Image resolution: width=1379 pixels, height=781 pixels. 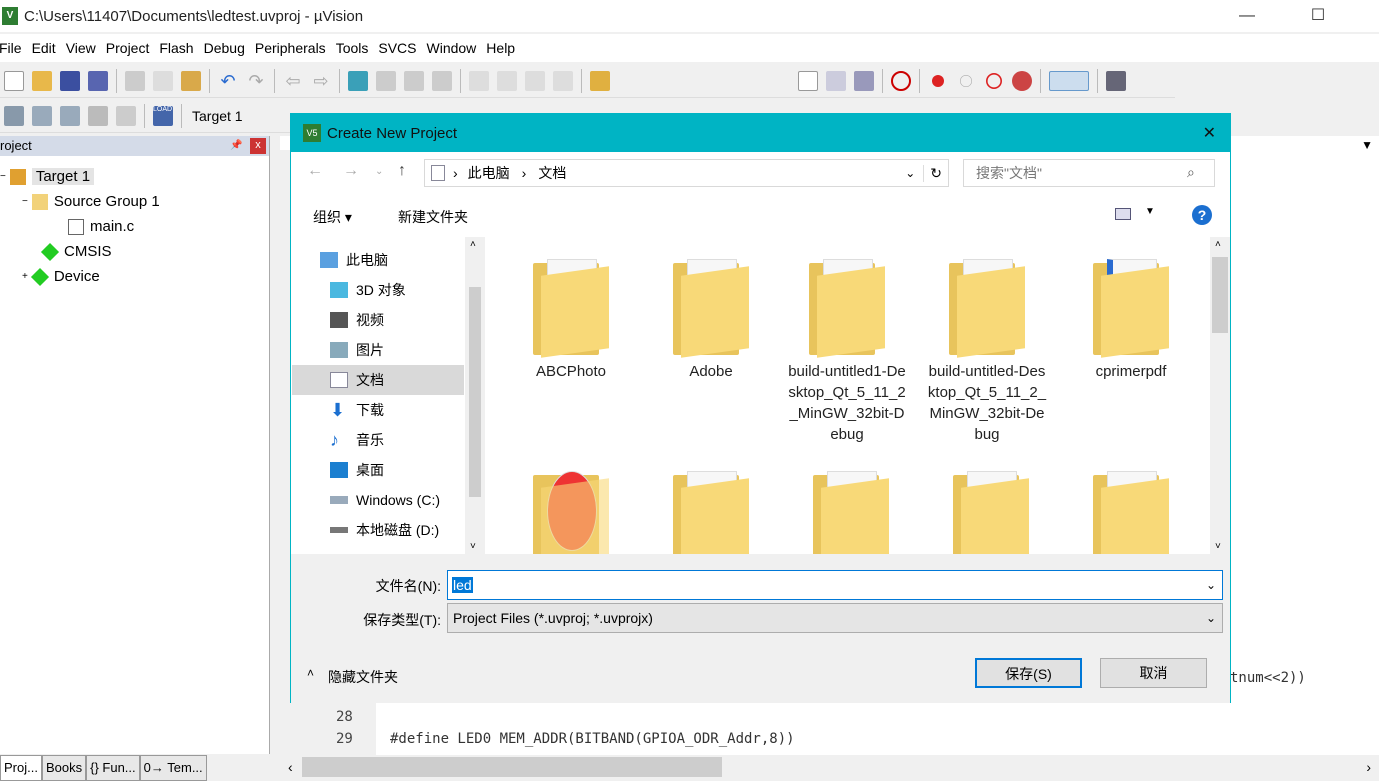 I want to click on horizontal-scrollbar: ‹ ›, so click(x=829, y=768).